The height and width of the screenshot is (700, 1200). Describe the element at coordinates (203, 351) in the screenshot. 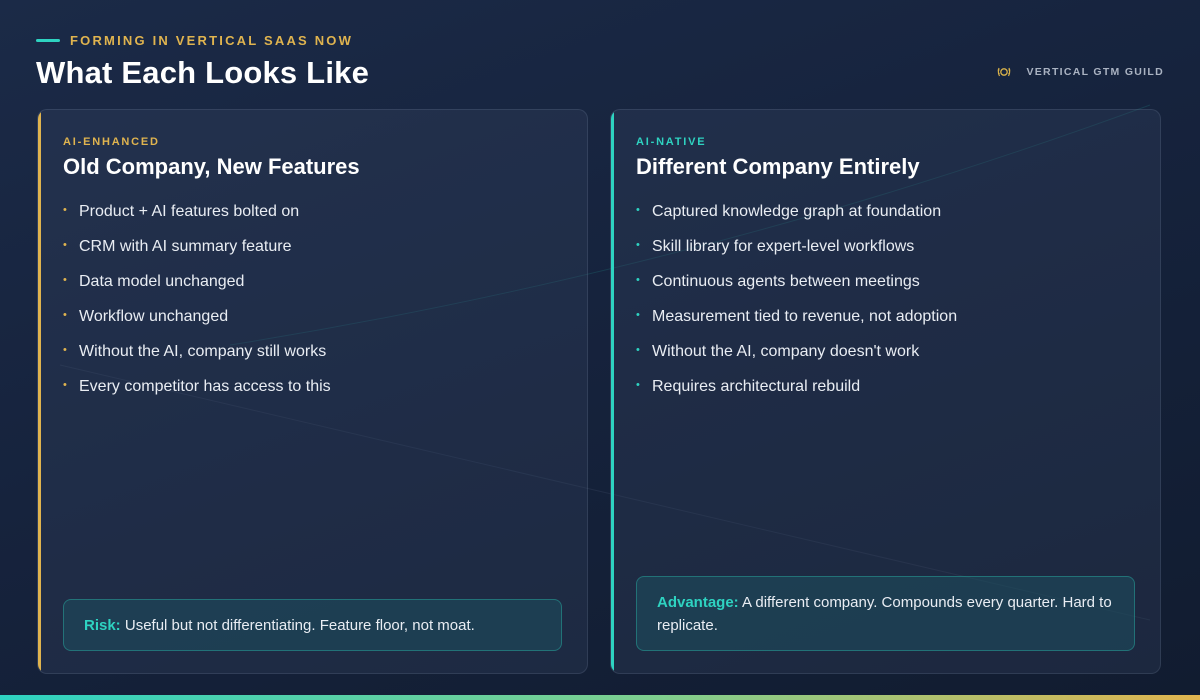

I see `bullet-text: Without the AI, company still works` at that location.